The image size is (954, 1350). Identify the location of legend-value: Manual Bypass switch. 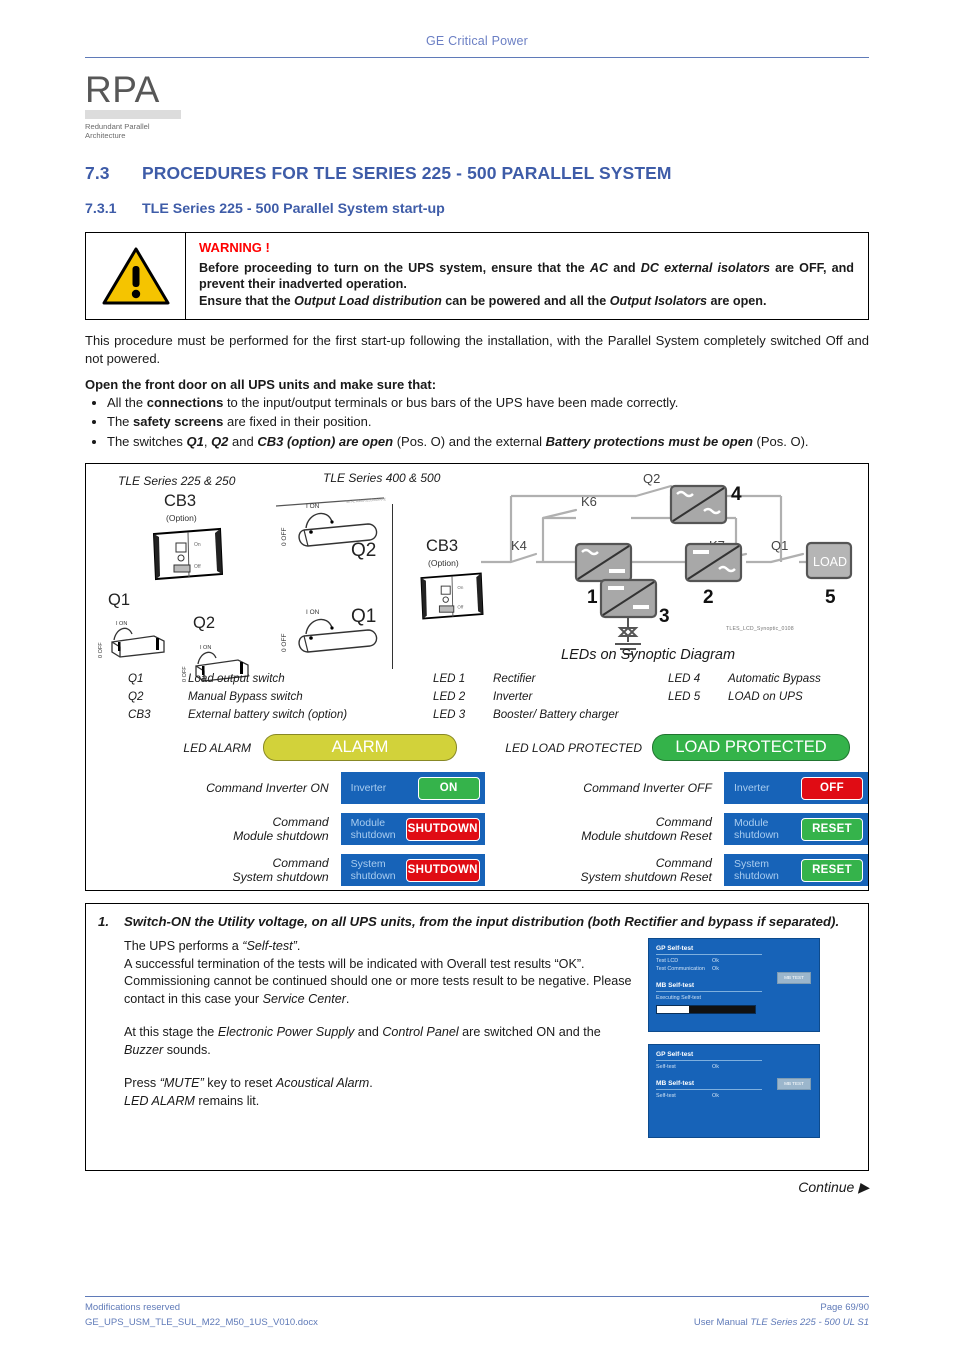
(245, 697).